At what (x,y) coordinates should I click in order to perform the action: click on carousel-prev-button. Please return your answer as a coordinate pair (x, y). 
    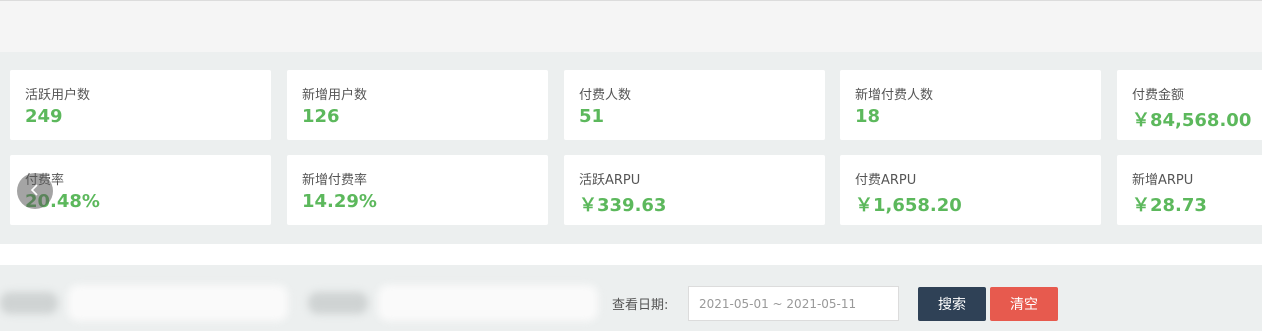
    Looking at the image, I should click on (35, 191).